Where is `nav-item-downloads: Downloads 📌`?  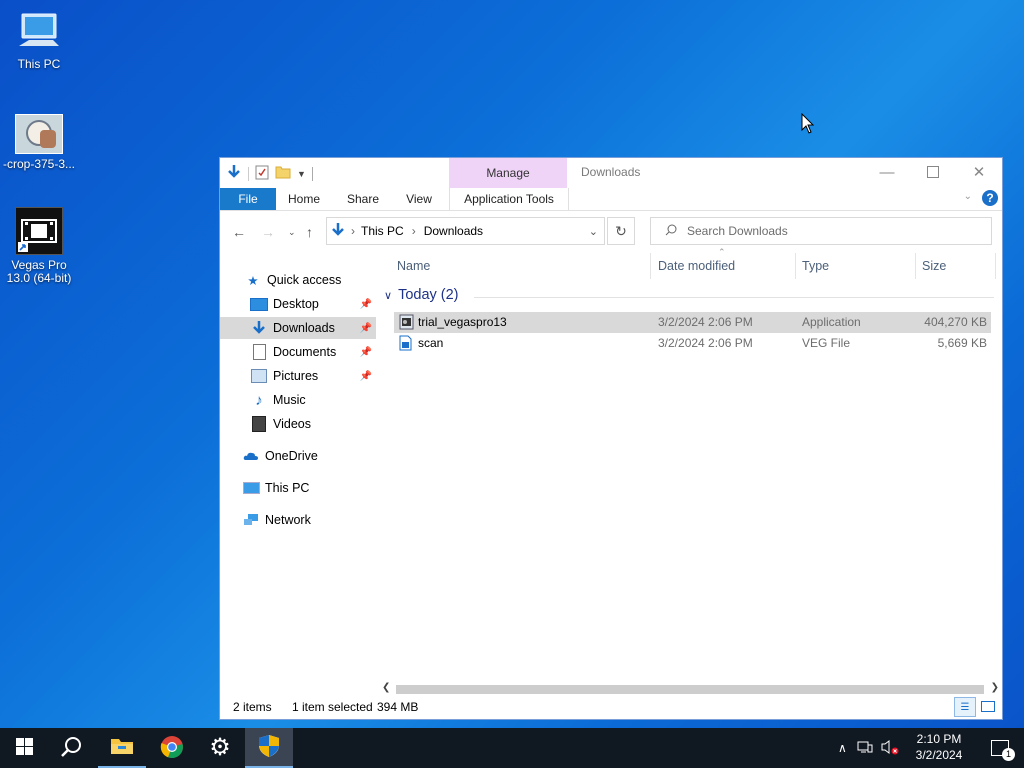 nav-item-downloads: Downloads 📌 is located at coordinates (298, 328).